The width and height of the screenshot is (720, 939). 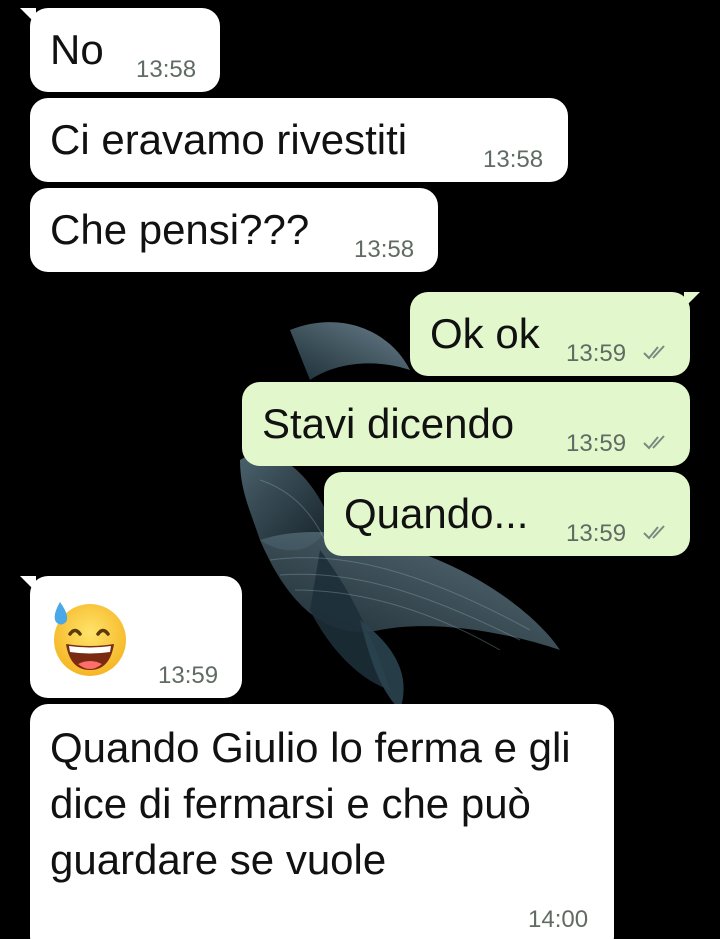 I want to click on message-text: Stavi dicendo, so click(x=388, y=423).